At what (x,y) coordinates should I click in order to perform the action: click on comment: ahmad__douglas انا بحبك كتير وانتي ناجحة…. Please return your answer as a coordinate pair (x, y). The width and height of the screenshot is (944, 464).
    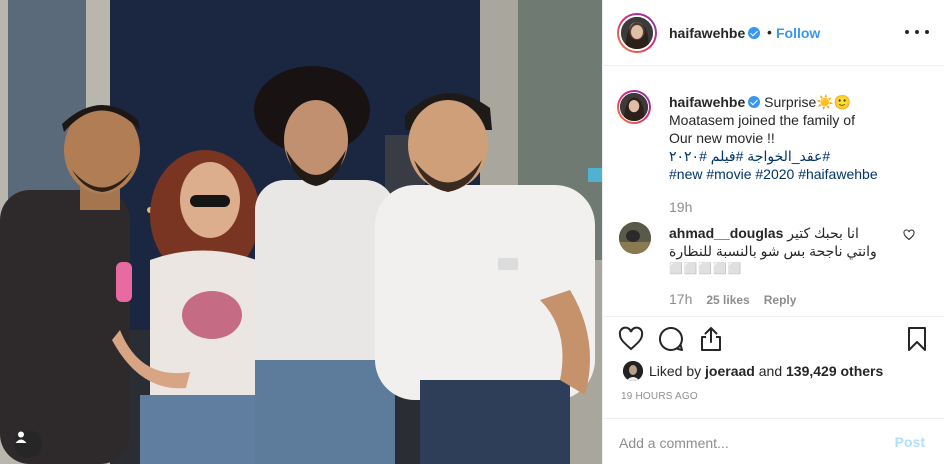
    Looking at the image, I should click on (783, 251).